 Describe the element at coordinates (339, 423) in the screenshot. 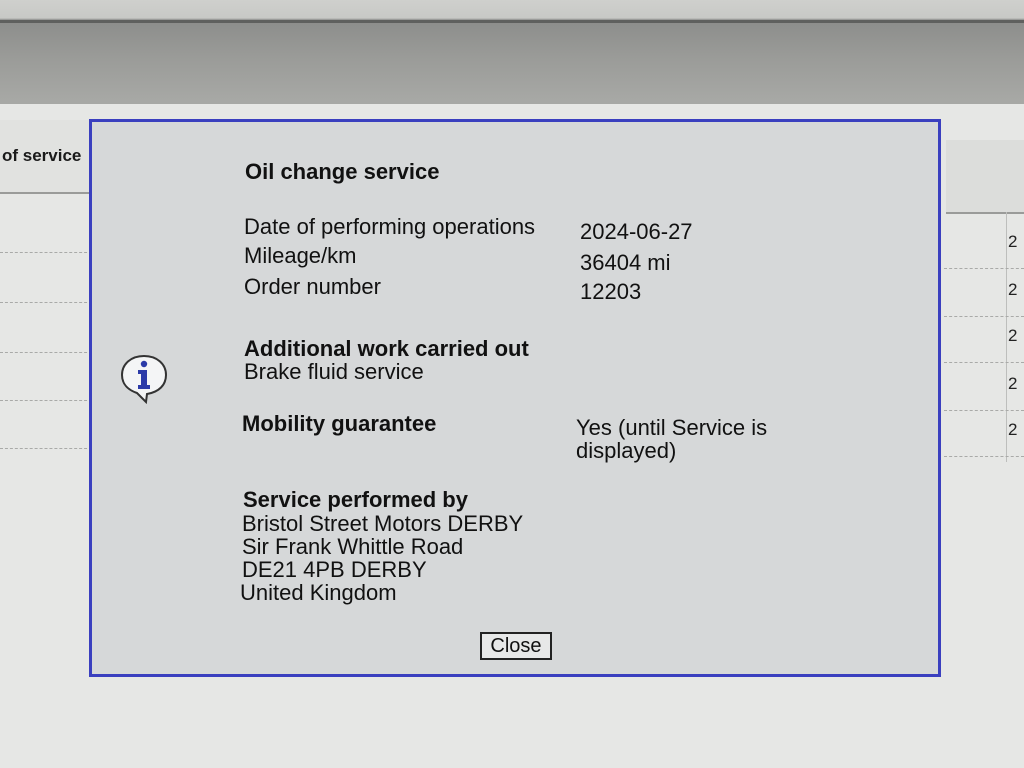

I see `mobility-guarantee-heading: Mobility guarantee` at that location.